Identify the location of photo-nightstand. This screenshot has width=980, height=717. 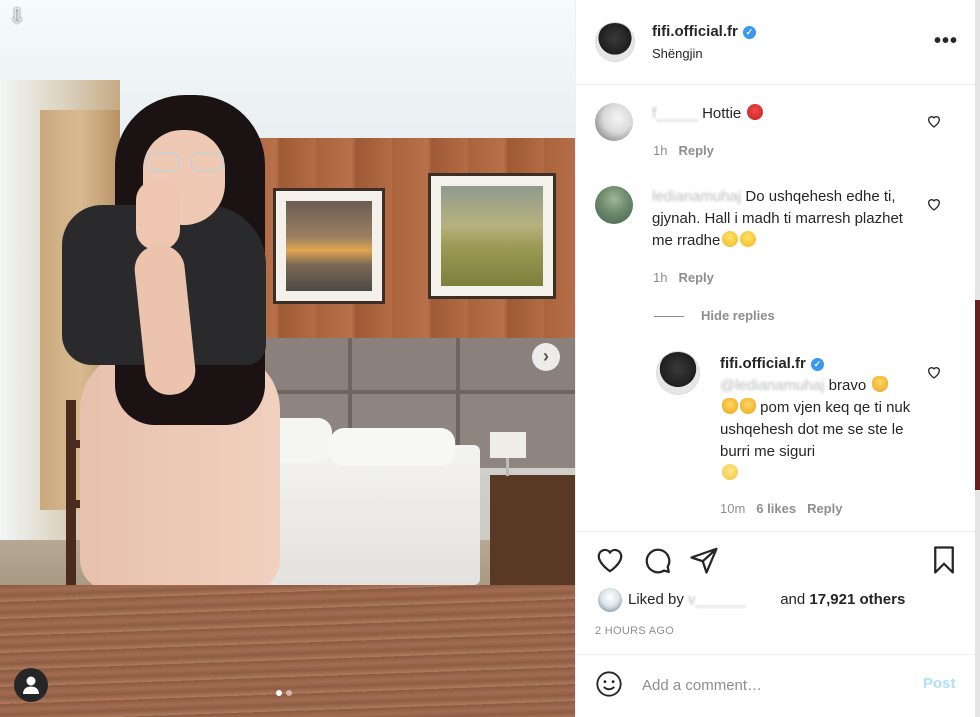
(532, 530).